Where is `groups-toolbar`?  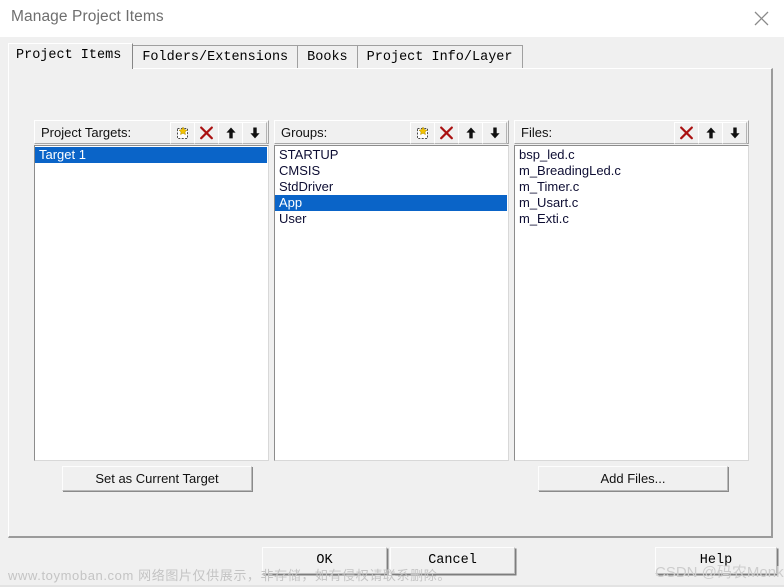 groups-toolbar is located at coordinates (458, 133).